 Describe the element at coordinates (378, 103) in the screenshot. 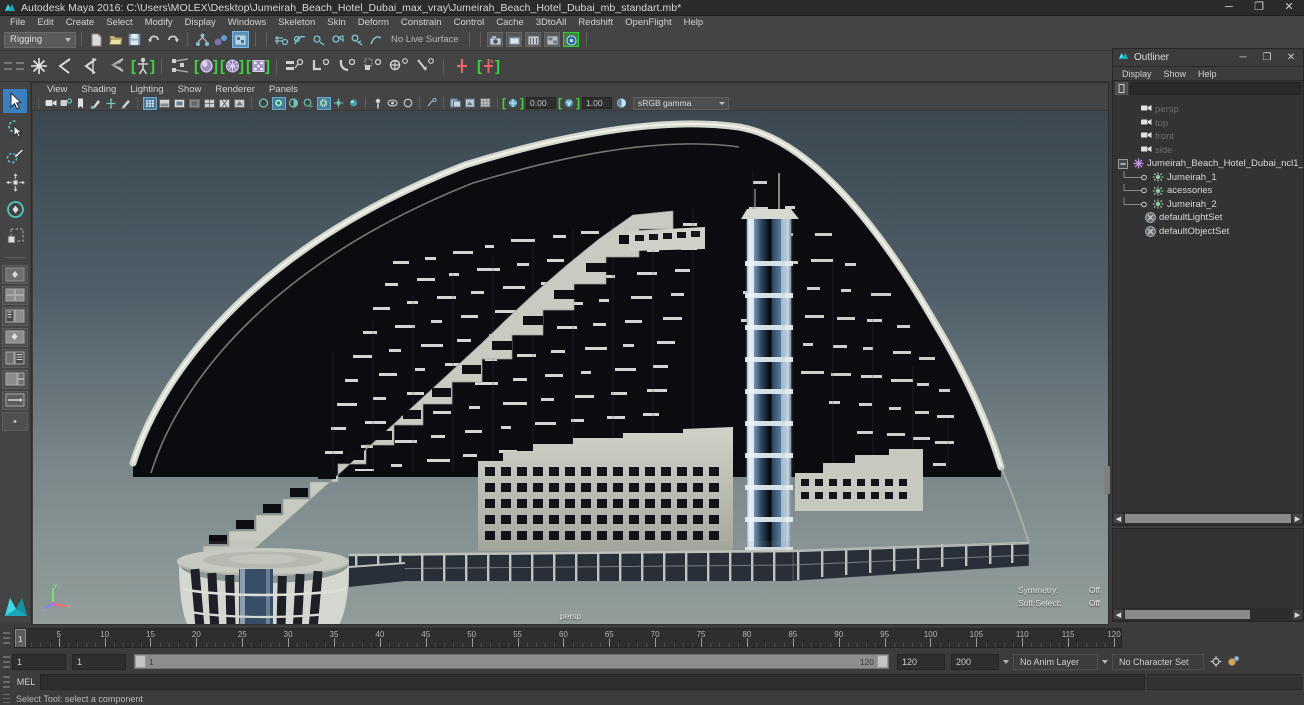

I see `isolate-select-icon` at that location.